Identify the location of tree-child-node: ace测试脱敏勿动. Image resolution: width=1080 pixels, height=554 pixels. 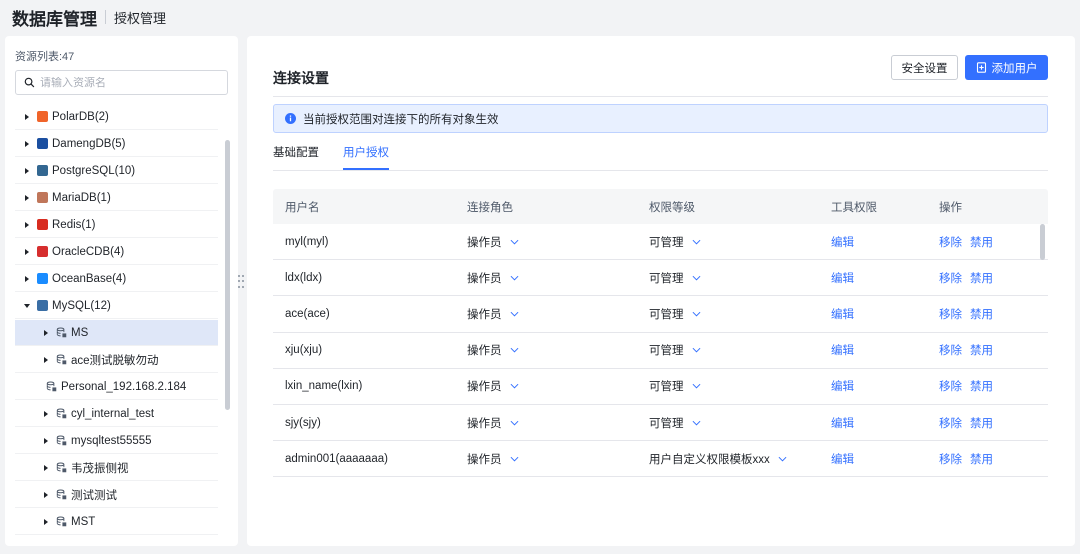
(116, 360).